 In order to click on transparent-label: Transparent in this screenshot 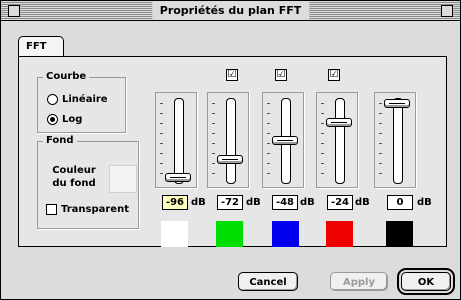, I will do `click(95, 209)`.